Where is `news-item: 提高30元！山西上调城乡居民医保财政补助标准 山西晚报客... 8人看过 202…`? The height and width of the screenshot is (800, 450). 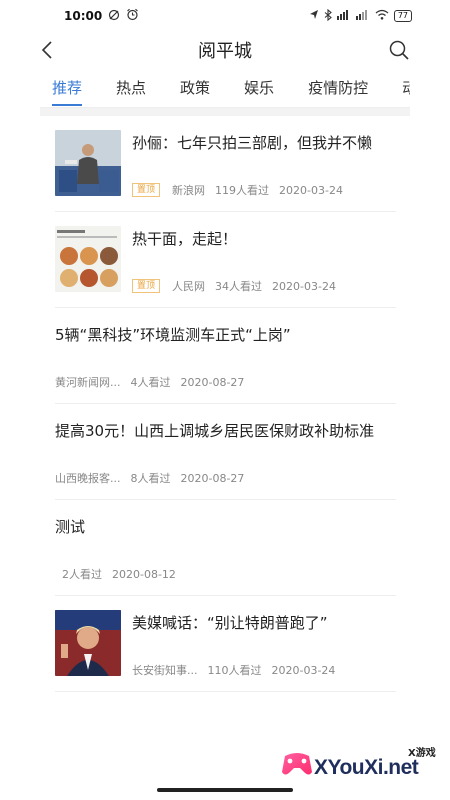 news-item: 提高30元！山西上调城乡居民医保财政补助标准 山西晚报客... 8人看过 202… is located at coordinates (225, 452).